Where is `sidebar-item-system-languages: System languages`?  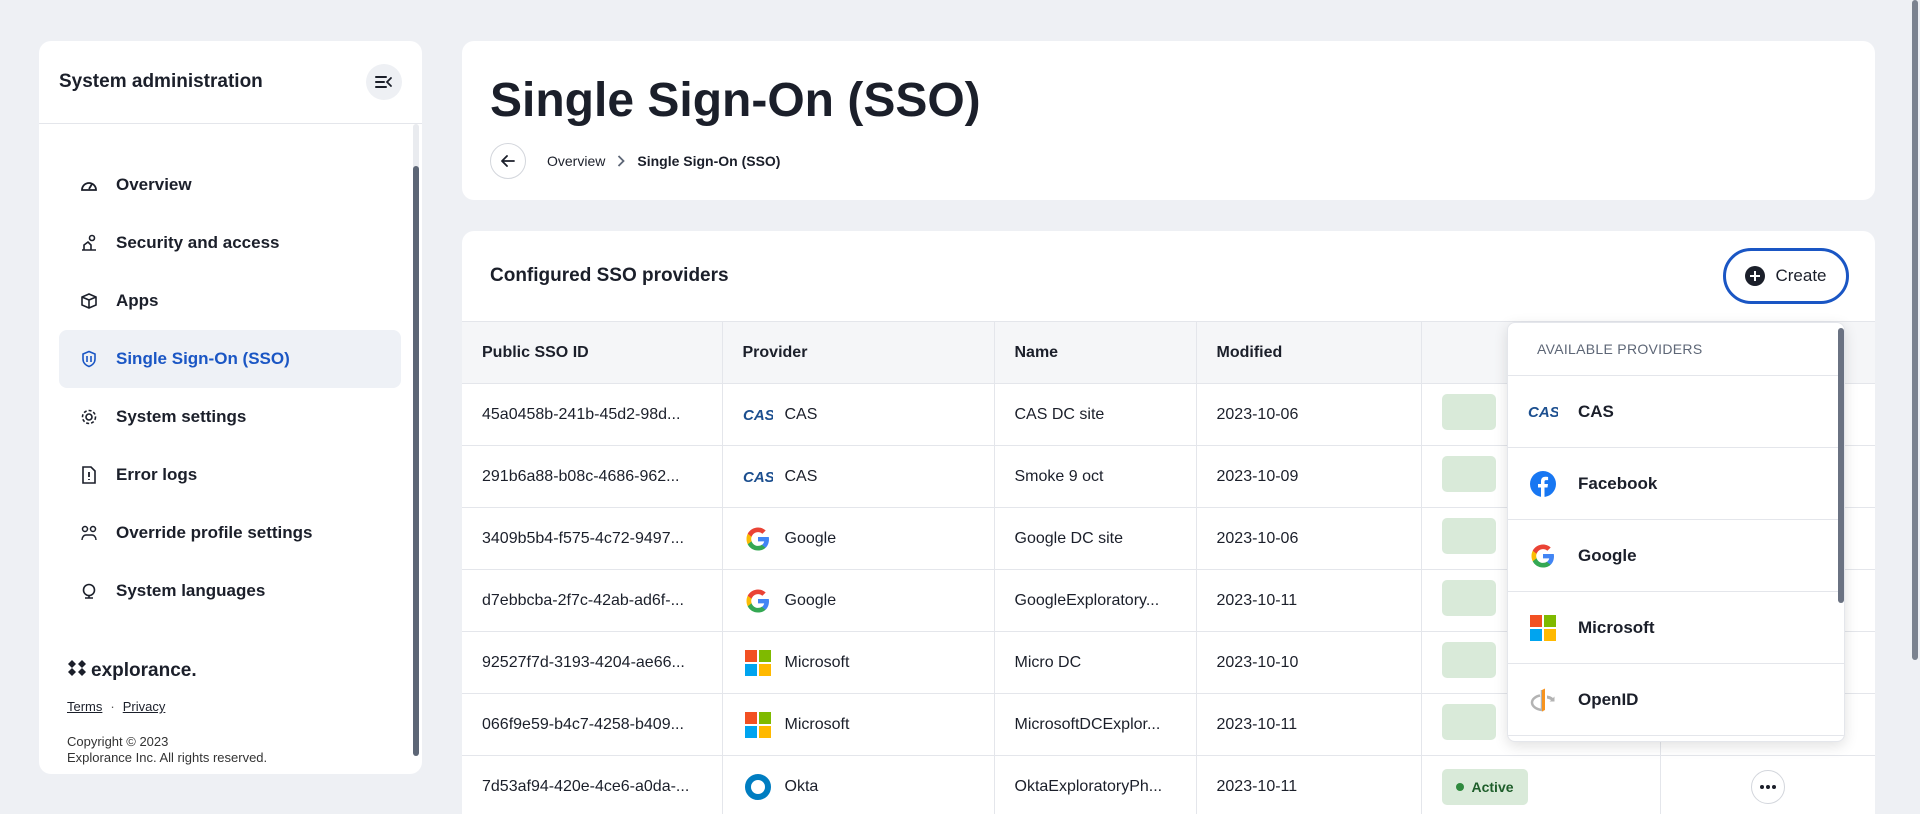 sidebar-item-system-languages: System languages is located at coordinates (230, 591).